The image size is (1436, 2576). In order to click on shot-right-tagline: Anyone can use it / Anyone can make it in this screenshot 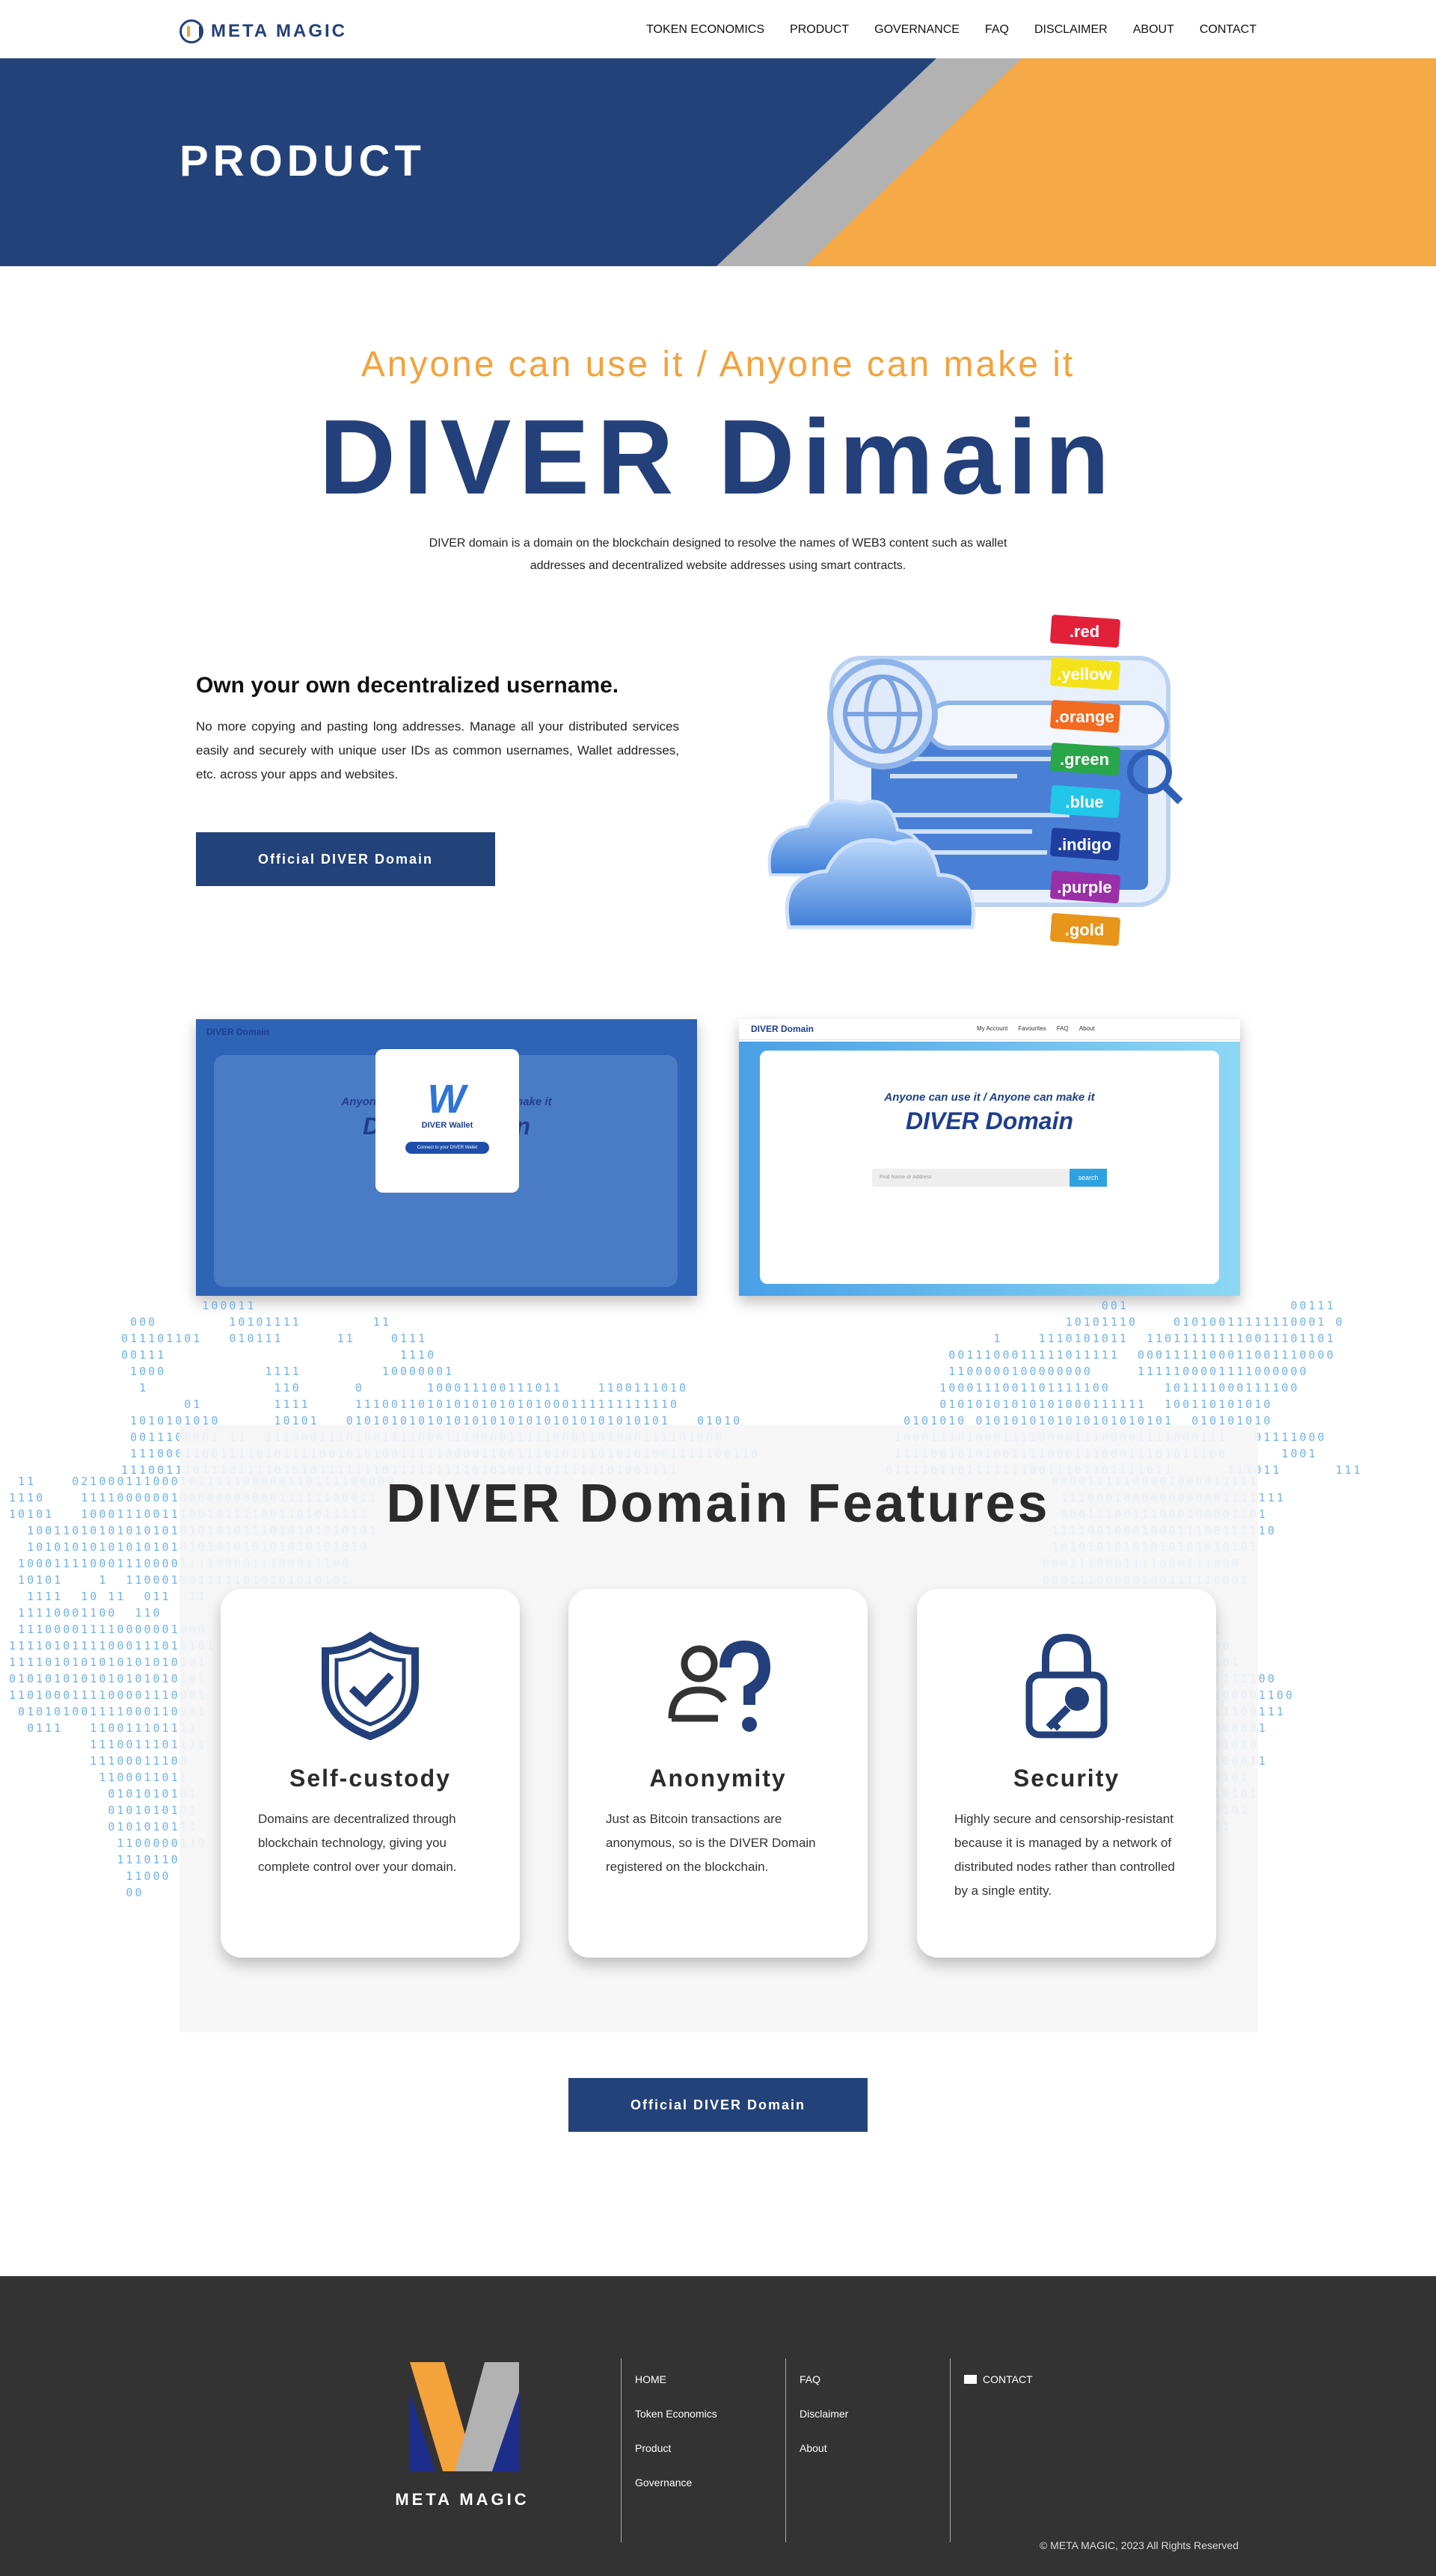, I will do `click(990, 1097)`.